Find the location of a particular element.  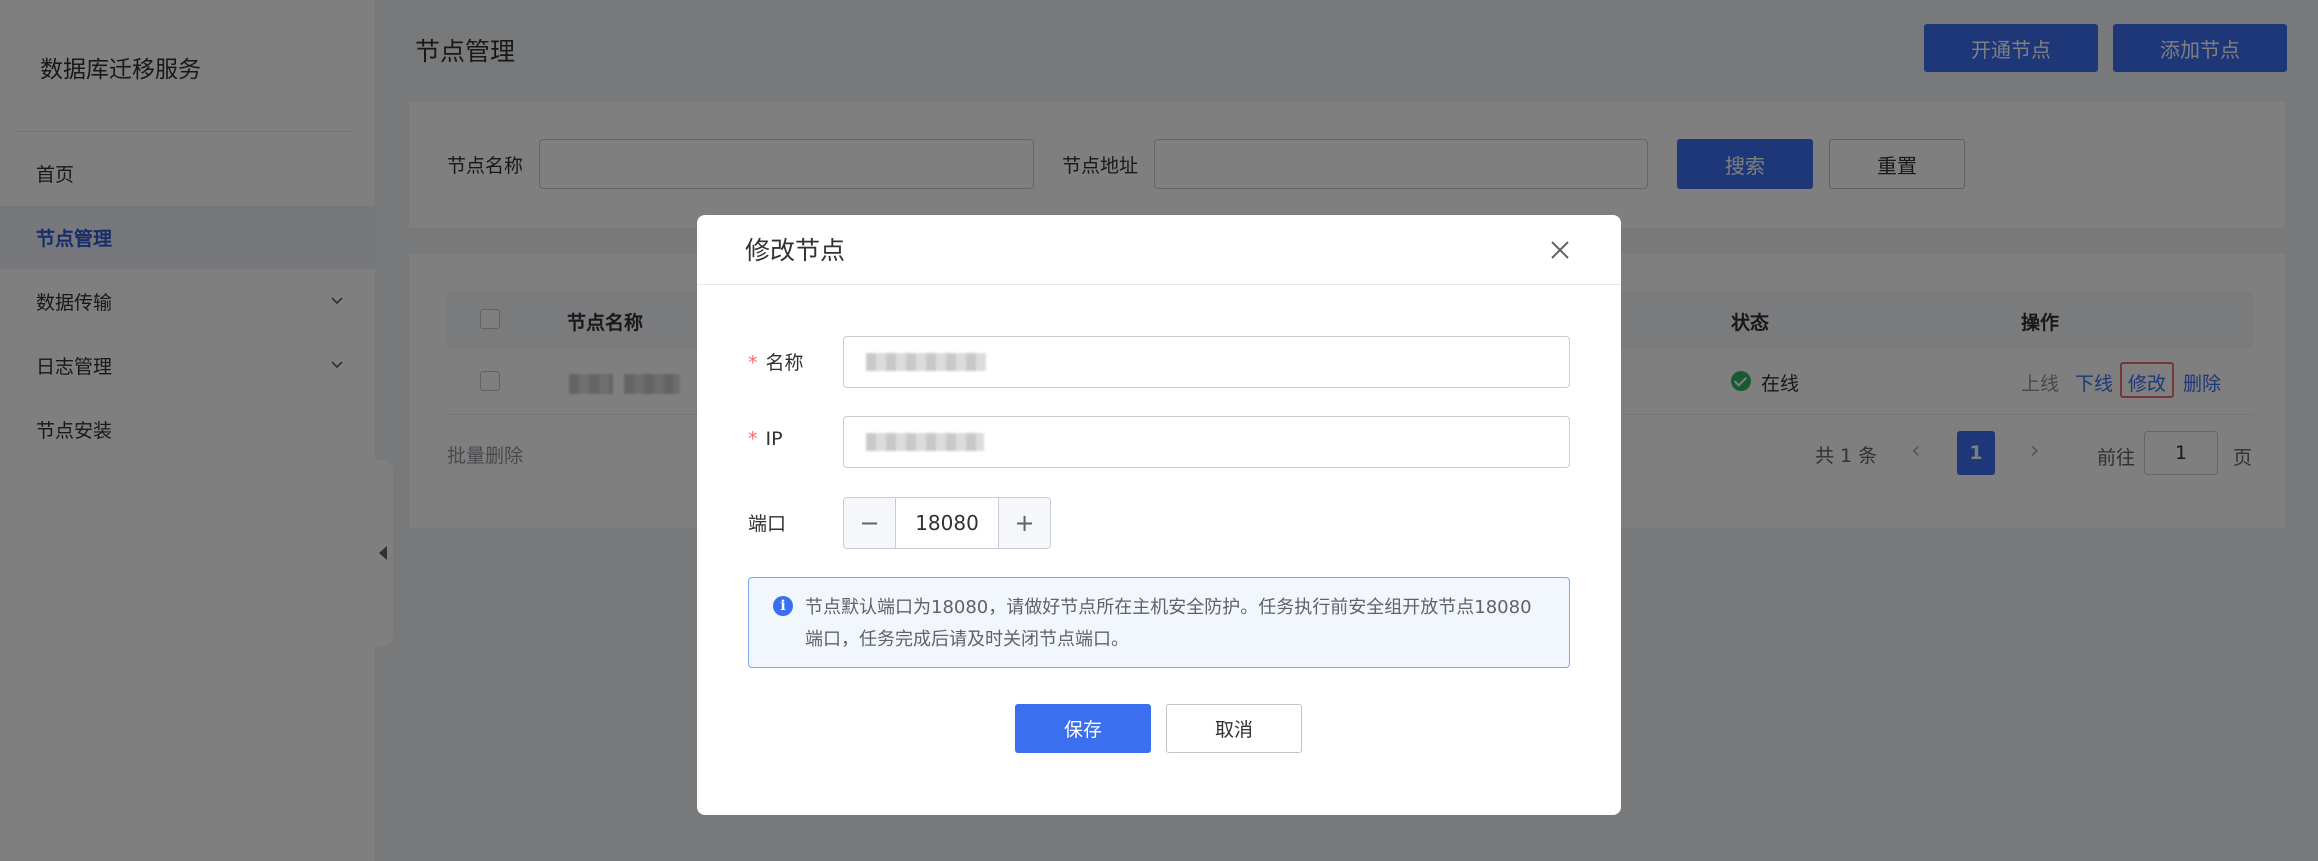

cancel-button: 取消 is located at coordinates (1234, 728).